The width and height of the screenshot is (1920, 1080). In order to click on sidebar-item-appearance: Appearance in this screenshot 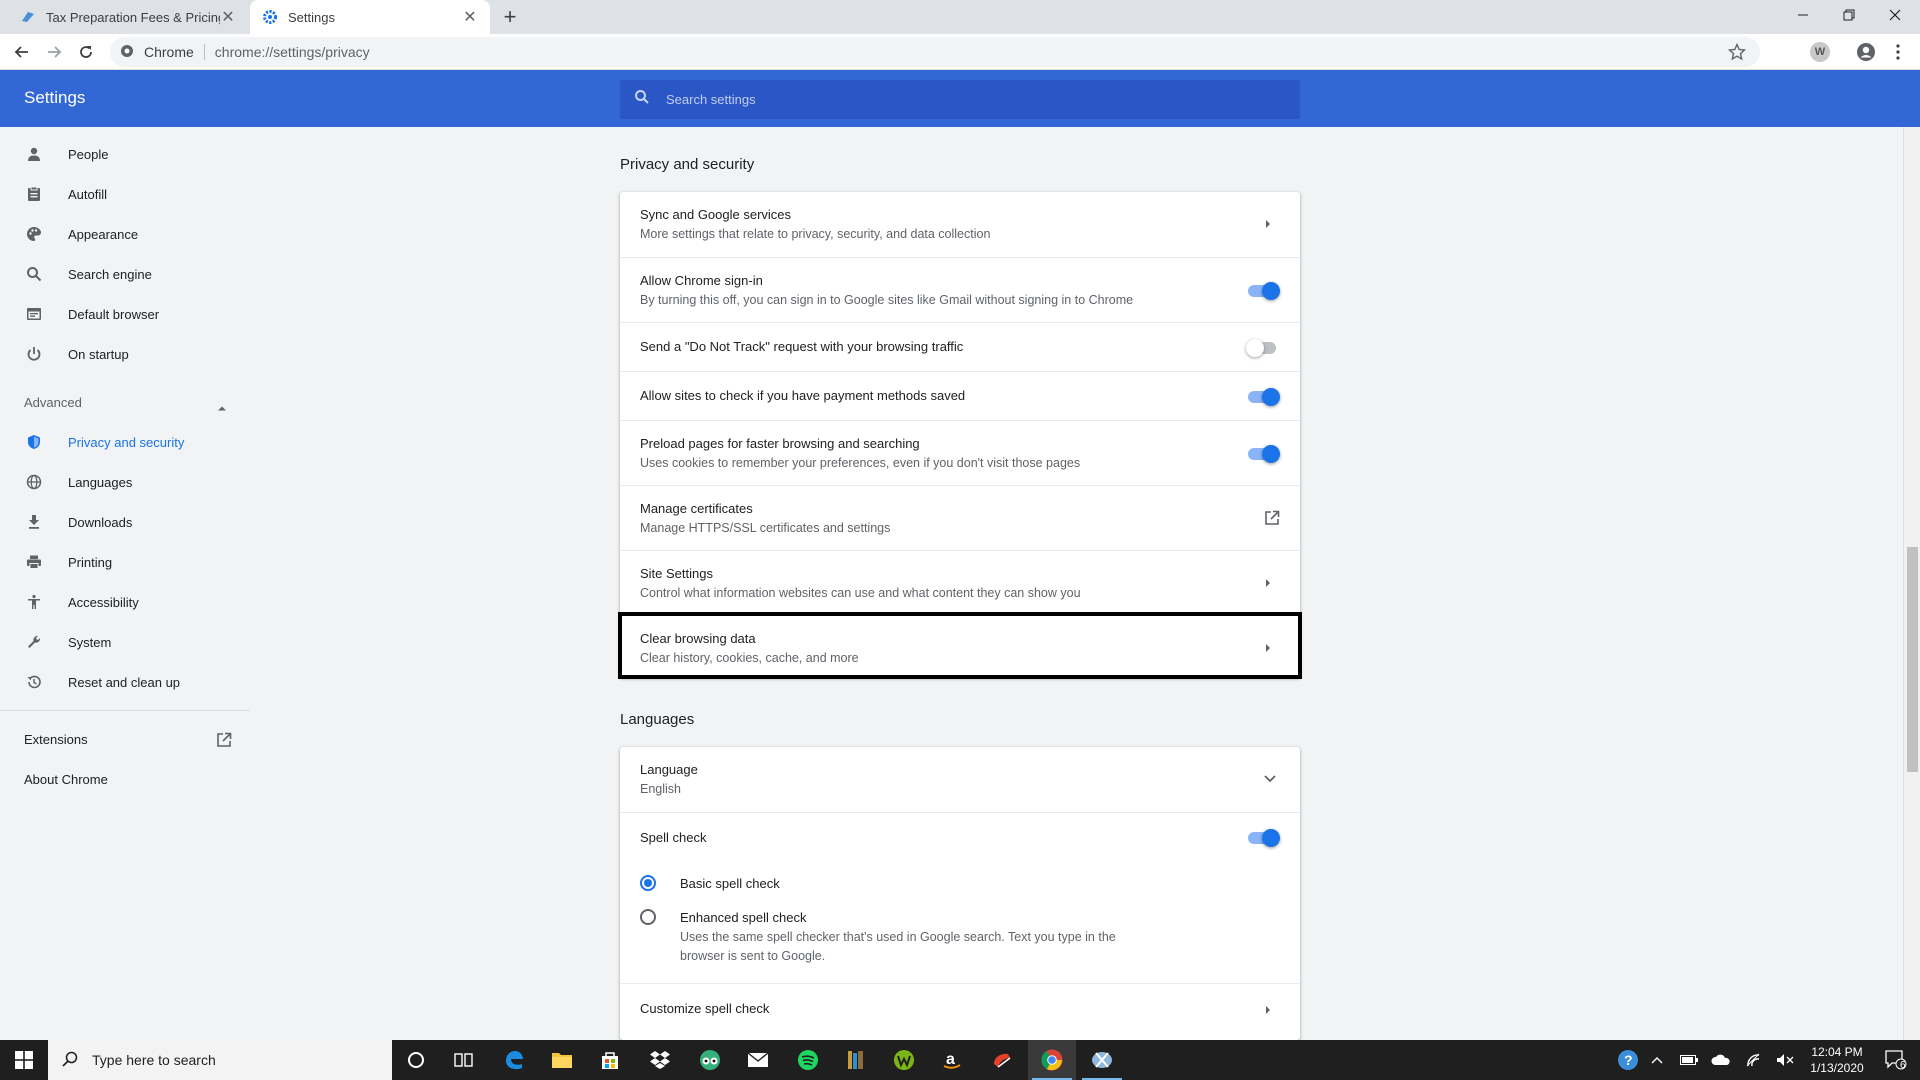, I will do `click(125, 234)`.